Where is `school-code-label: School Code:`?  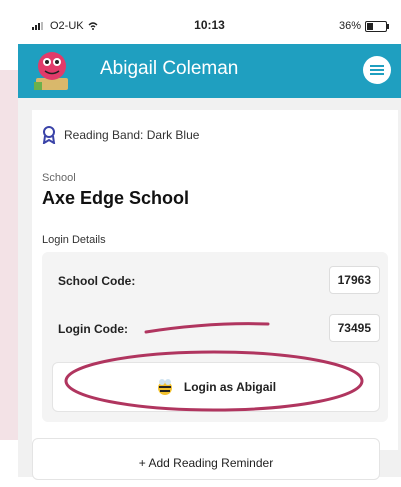 school-code-label: School Code: is located at coordinates (97, 281).